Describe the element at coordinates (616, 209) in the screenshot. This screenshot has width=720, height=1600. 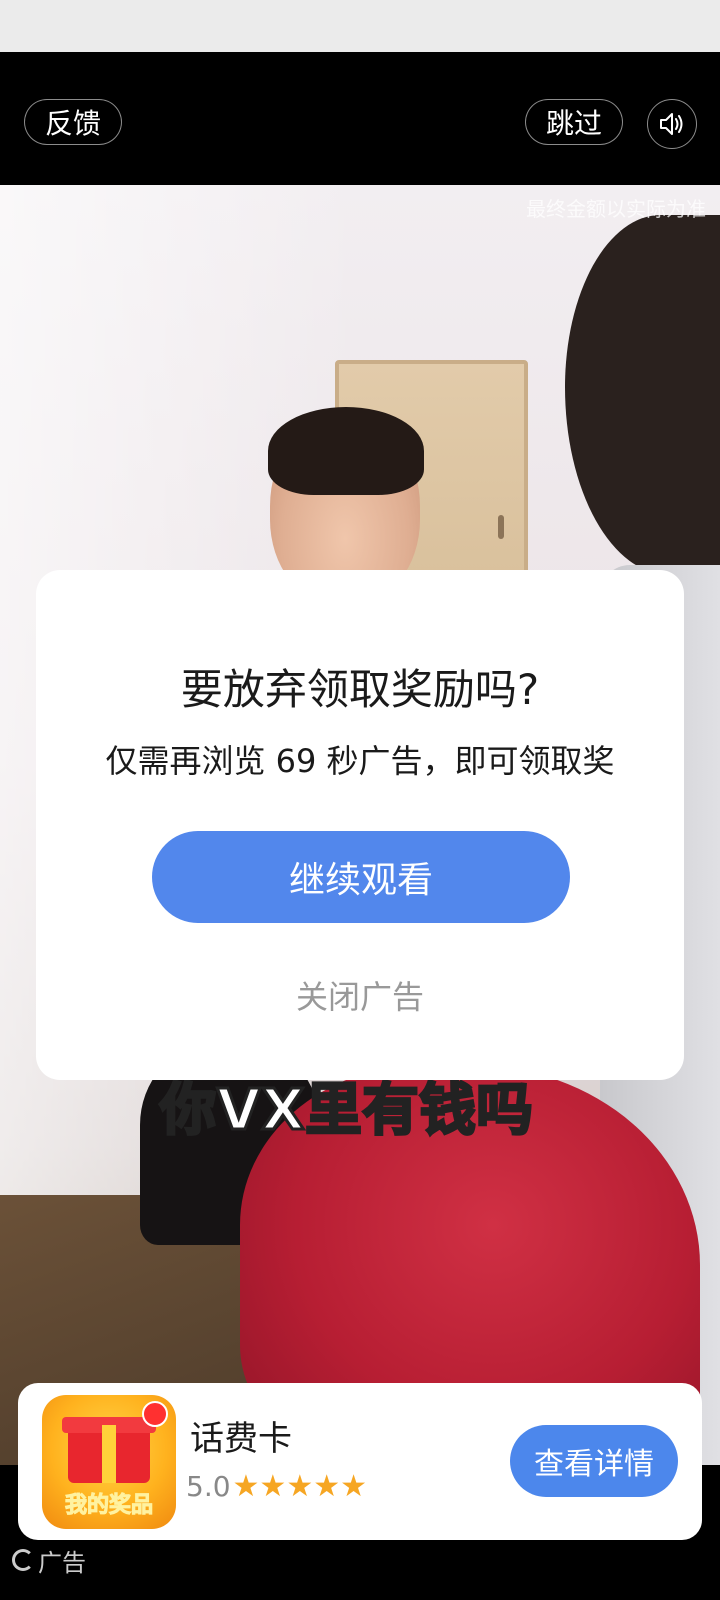
I see `video-watermark: 最终金额以实际为准` at that location.